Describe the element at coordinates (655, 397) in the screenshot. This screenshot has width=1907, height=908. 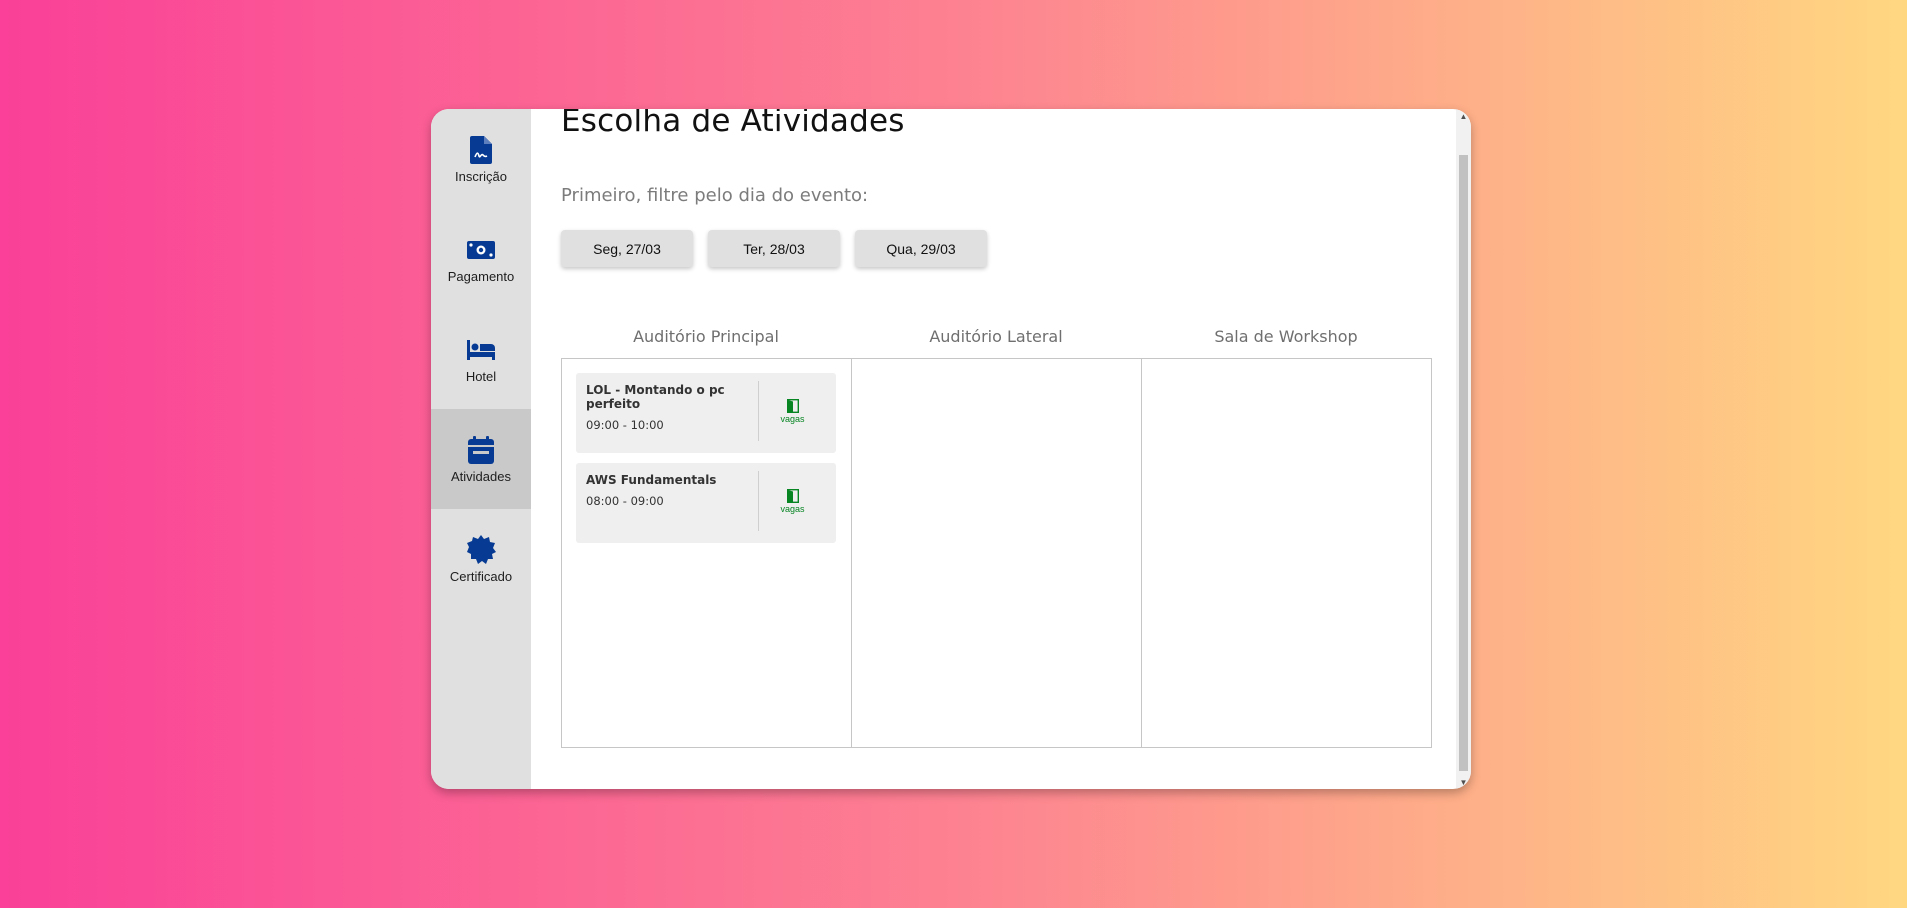
I see `activity-title: LOL - Montando o pc perfeito` at that location.